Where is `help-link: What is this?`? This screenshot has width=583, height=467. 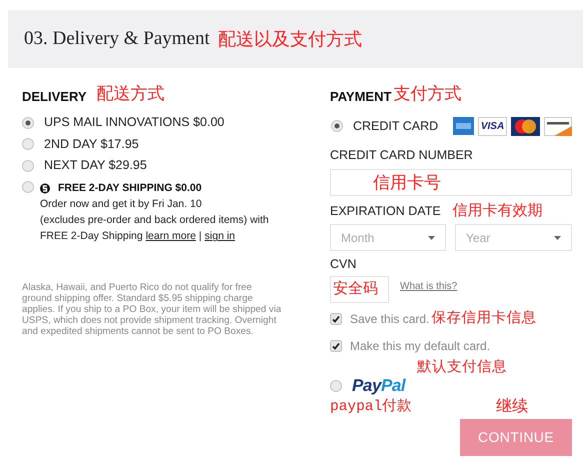
help-link: What is this? is located at coordinates (429, 286).